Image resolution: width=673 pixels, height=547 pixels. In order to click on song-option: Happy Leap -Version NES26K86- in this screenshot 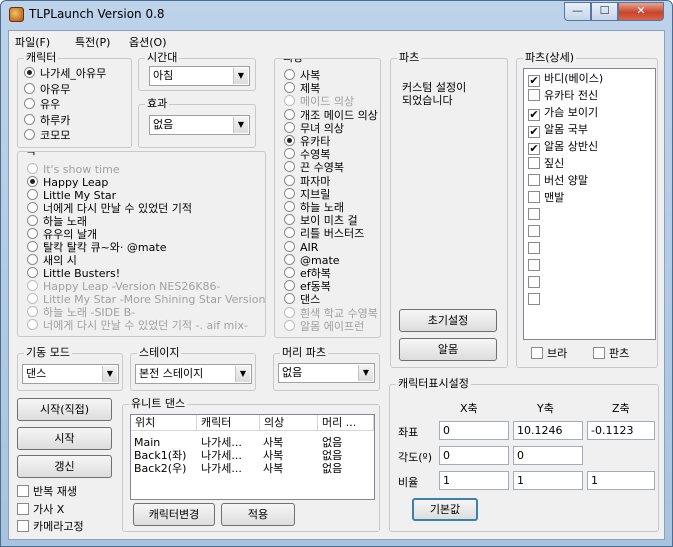, I will do `click(124, 287)`.